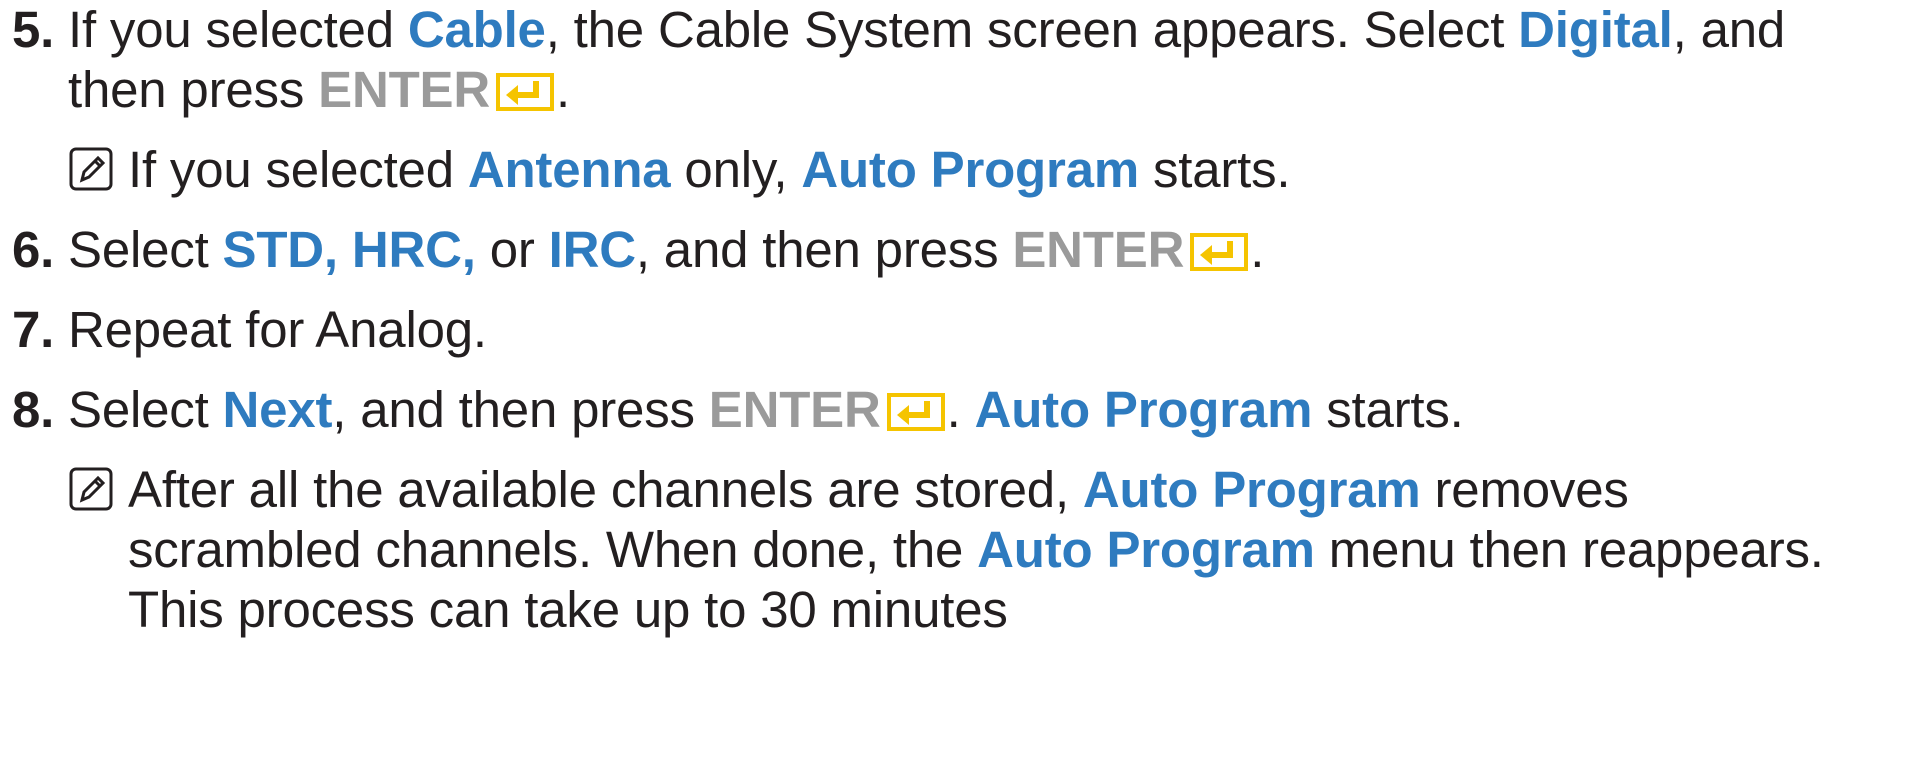 Image resolution: width=1915 pixels, height=773 pixels. I want to click on highlight-next: Next, so click(277, 409).